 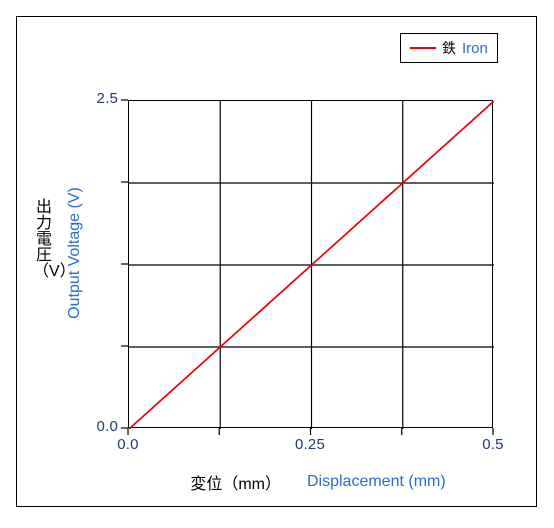 What do you see at coordinates (423, 48) in the screenshot?
I see `legend-line-swatch-iron` at bounding box center [423, 48].